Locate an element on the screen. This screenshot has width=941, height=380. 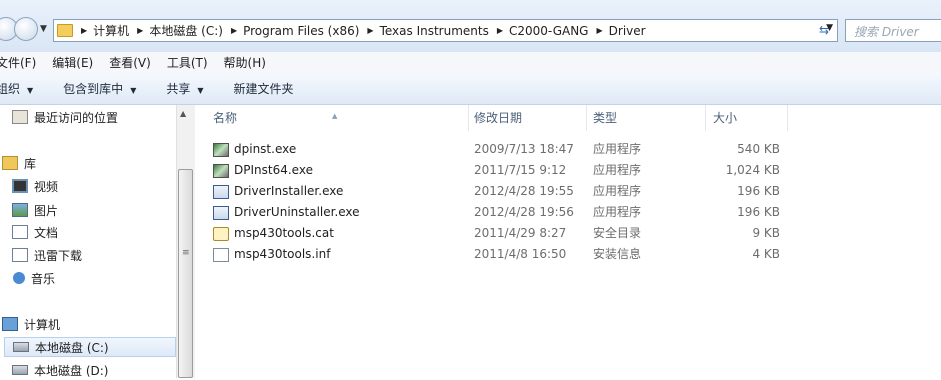
file-row: dpinst.exe 2009/7/13 18:47 应用程序 540 KB is located at coordinates (495, 149).